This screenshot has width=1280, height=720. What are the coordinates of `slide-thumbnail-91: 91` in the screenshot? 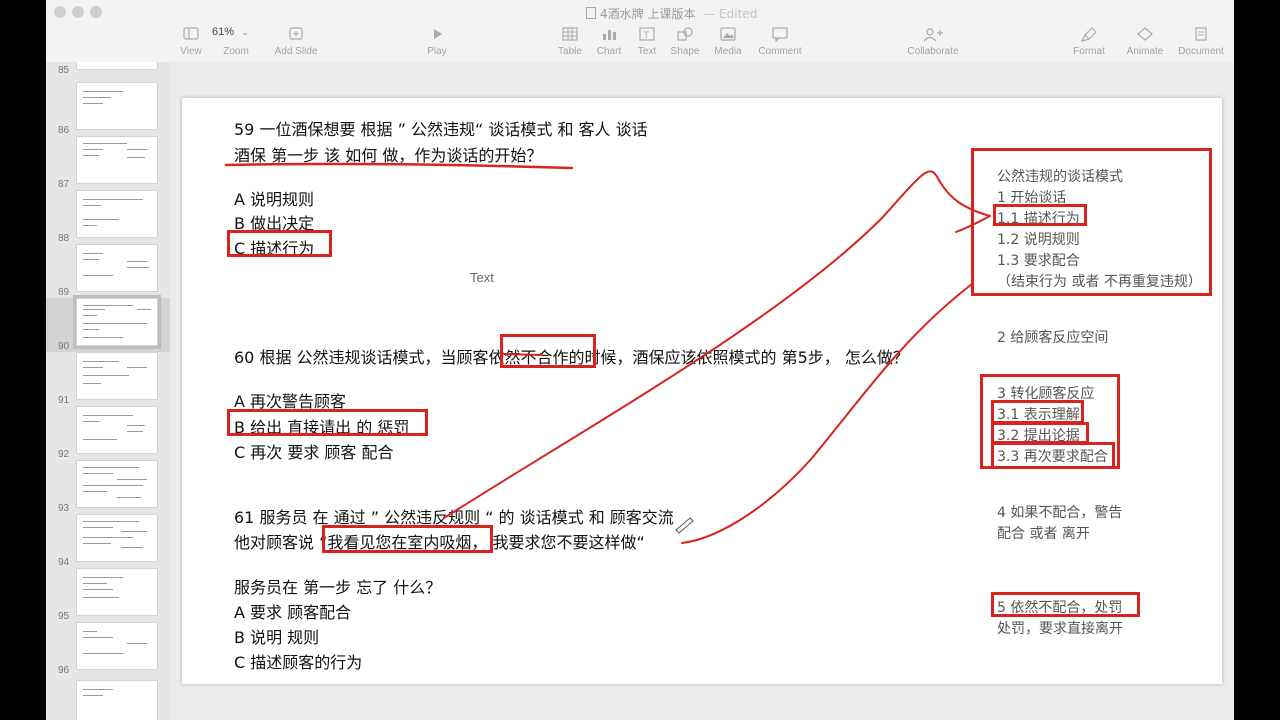 It's located at (108, 379).